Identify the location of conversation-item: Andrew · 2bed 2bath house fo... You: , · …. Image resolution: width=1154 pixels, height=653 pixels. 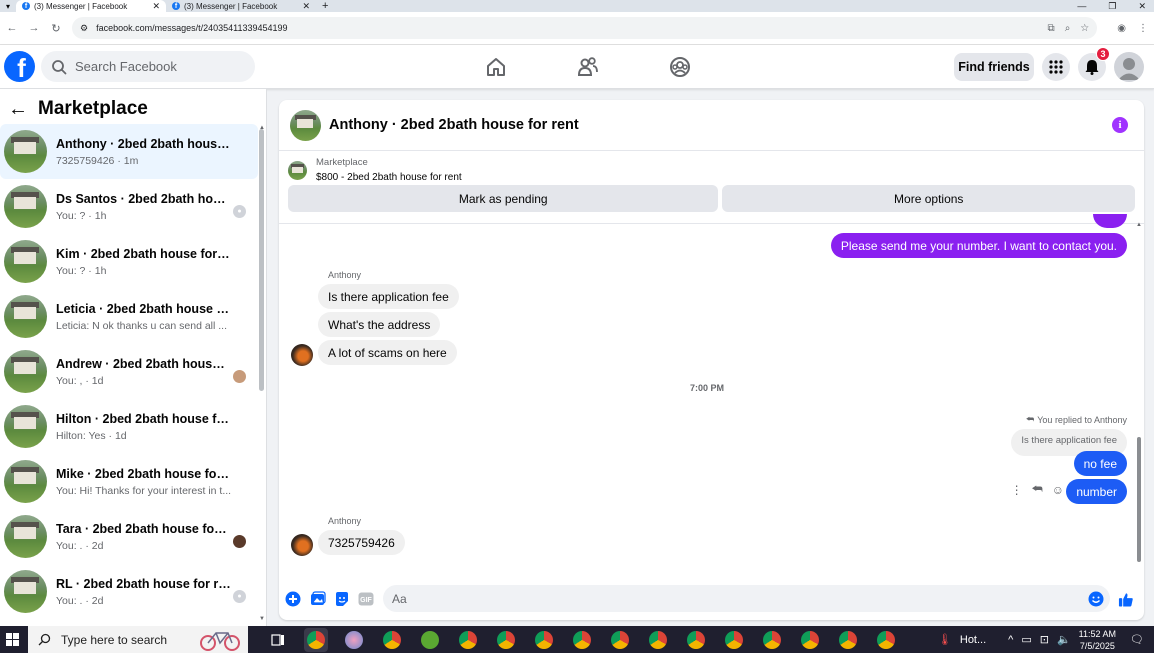
(129, 371).